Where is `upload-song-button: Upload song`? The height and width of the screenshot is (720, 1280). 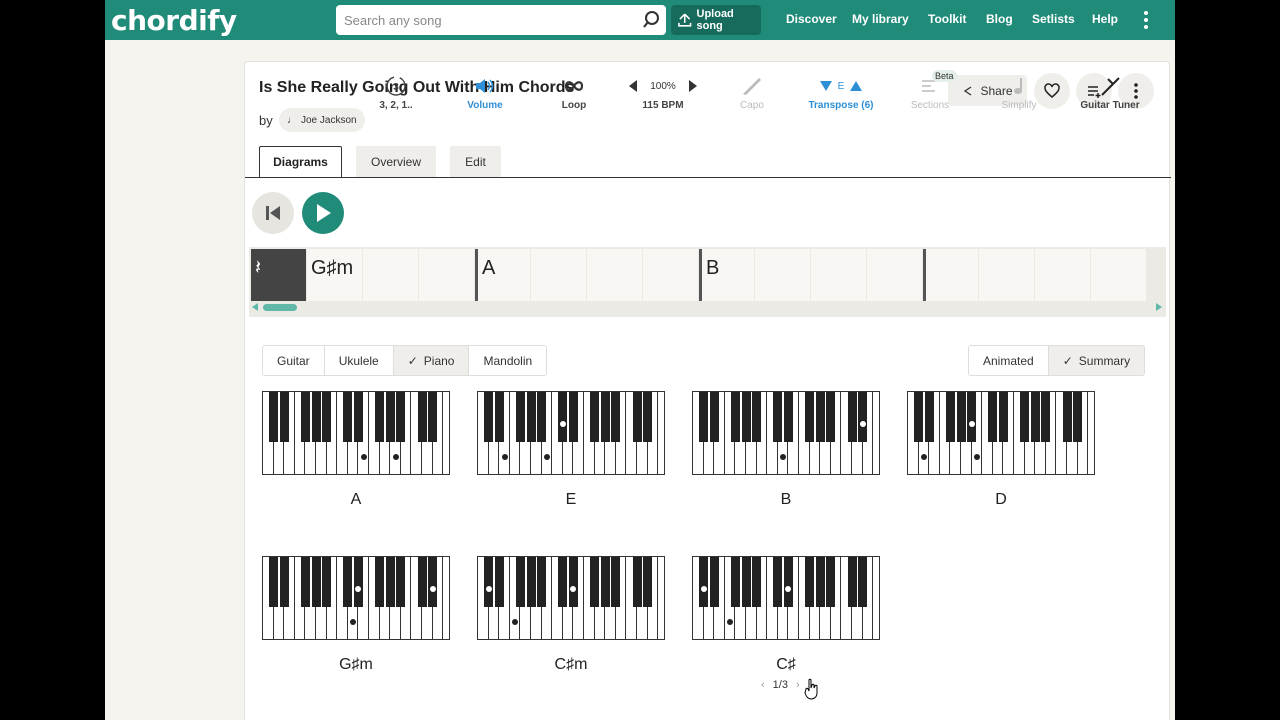 upload-song-button: Upload song is located at coordinates (716, 20).